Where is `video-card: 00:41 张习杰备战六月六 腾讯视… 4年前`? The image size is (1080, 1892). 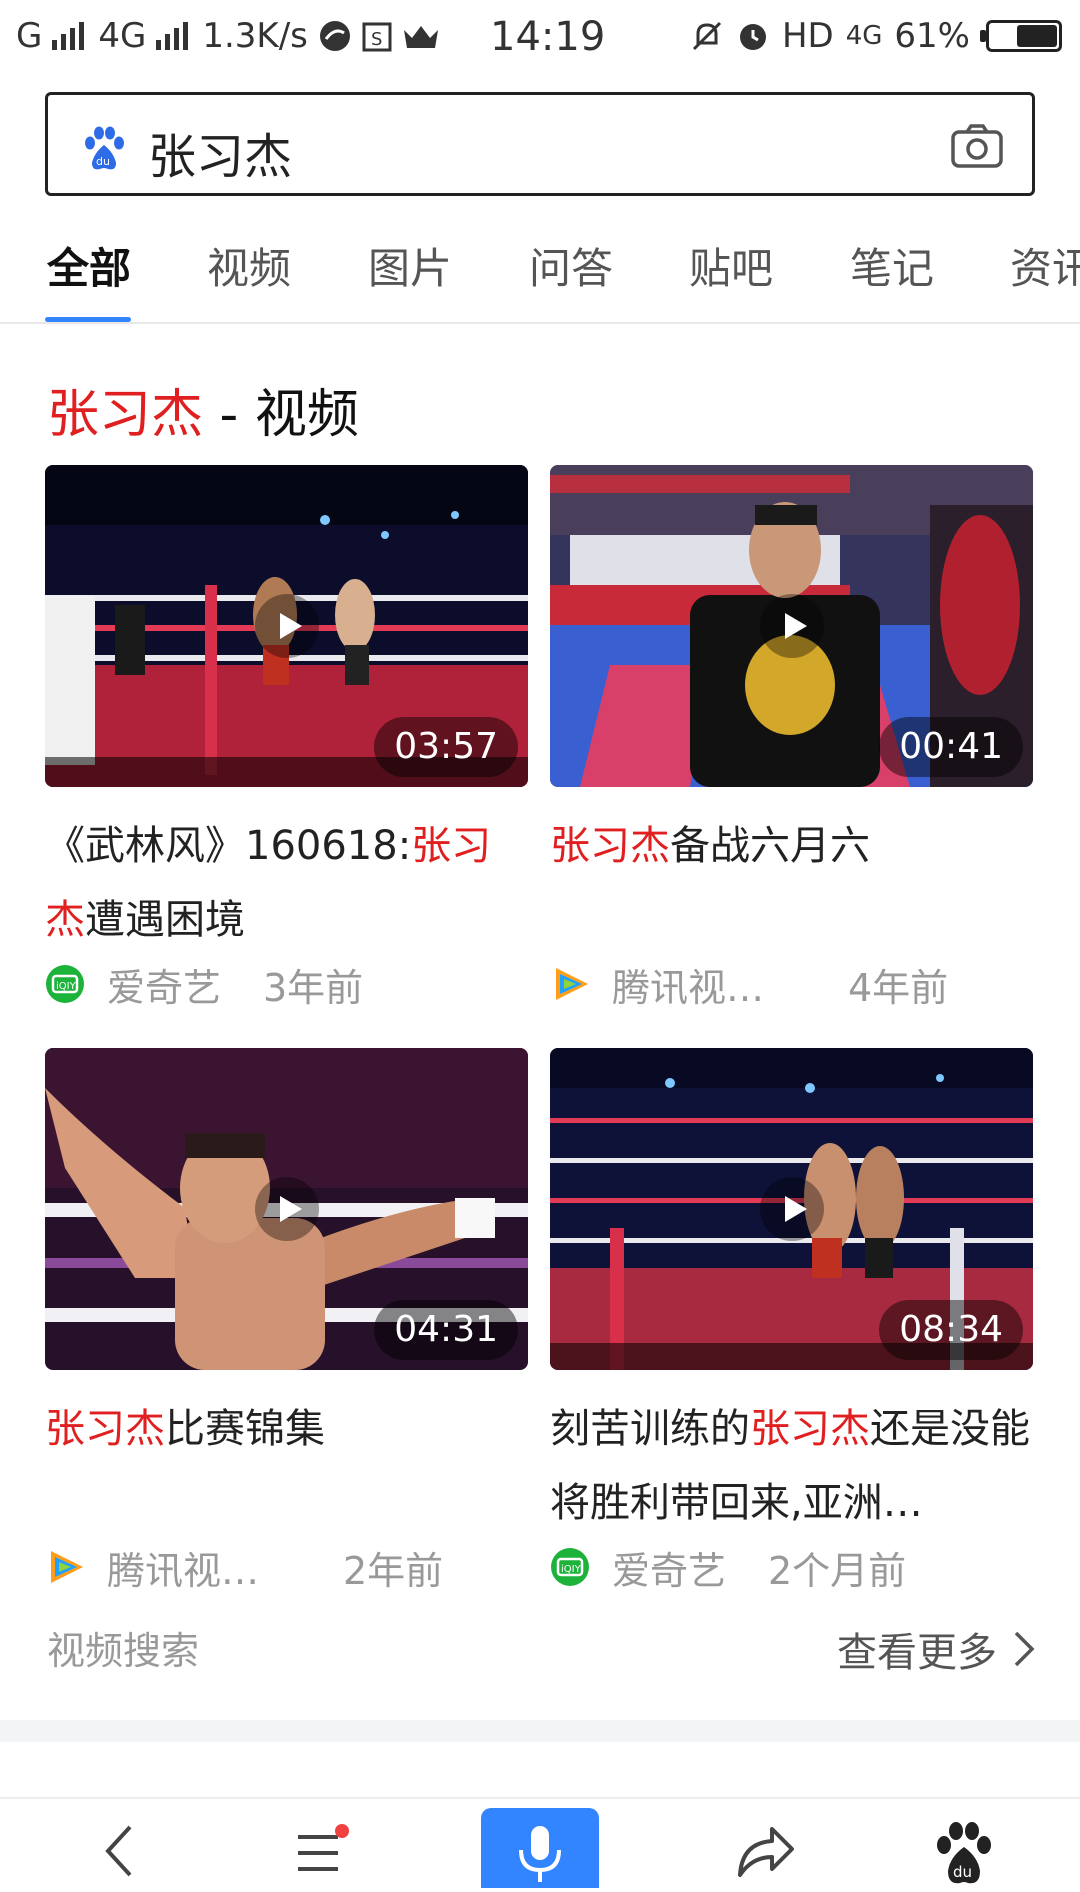 video-card: 00:41 张习杰备战六月六 腾讯视… 4年前 is located at coordinates (791, 742).